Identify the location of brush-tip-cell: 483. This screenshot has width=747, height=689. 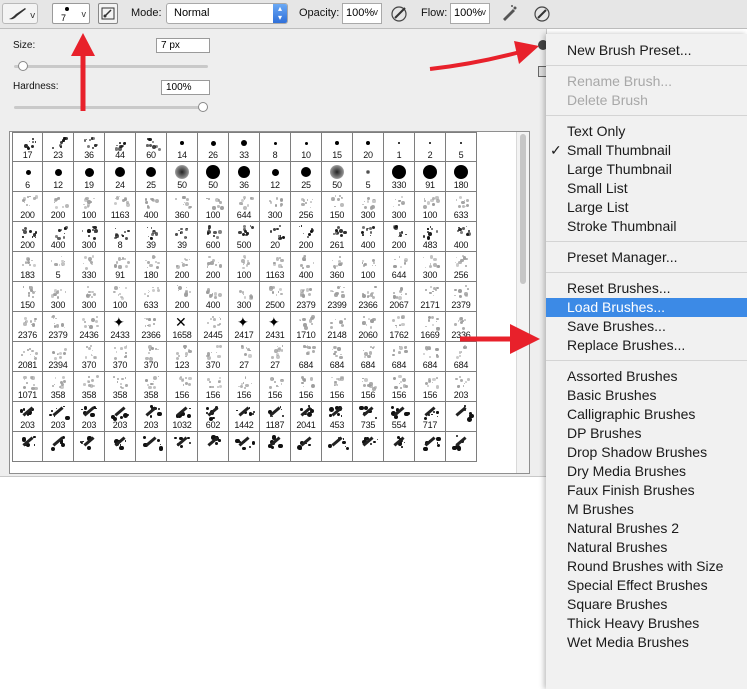
(430, 237).